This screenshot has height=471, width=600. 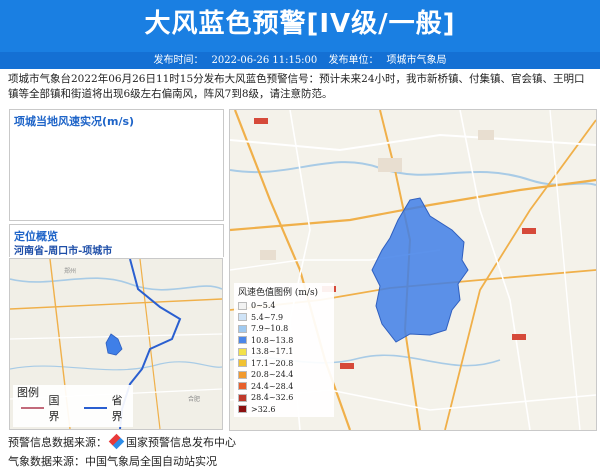 I want to click on publish-unit-label: 发布单位：, so click(x=353, y=60).